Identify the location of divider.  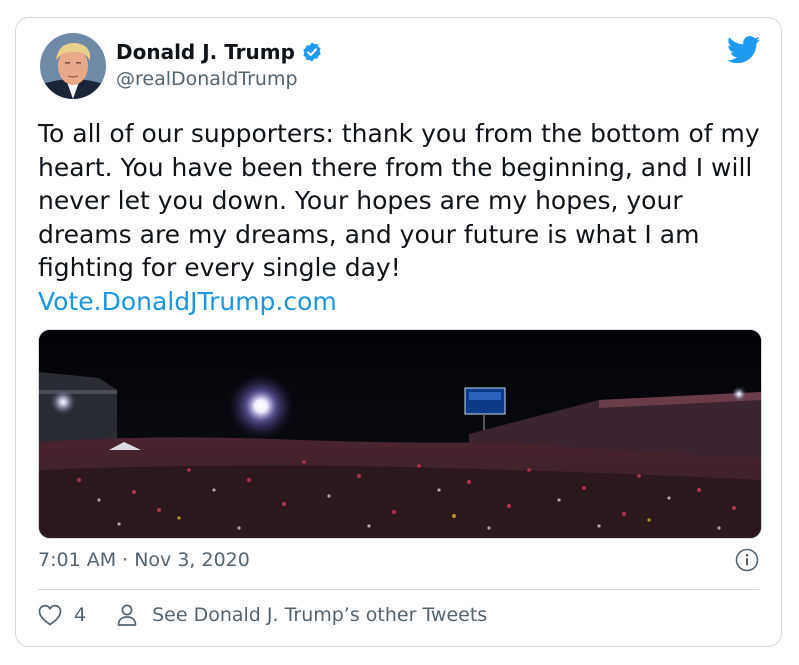
(398, 589).